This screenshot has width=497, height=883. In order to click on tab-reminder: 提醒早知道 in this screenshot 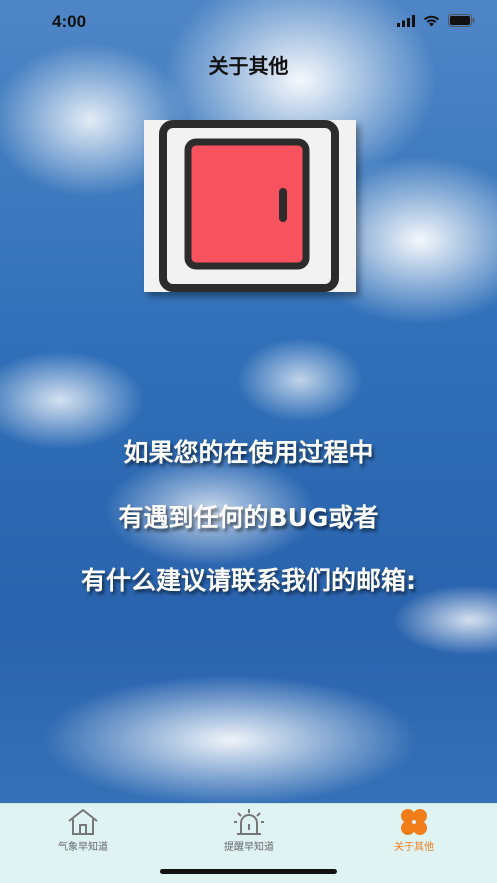, I will do `click(249, 832)`.